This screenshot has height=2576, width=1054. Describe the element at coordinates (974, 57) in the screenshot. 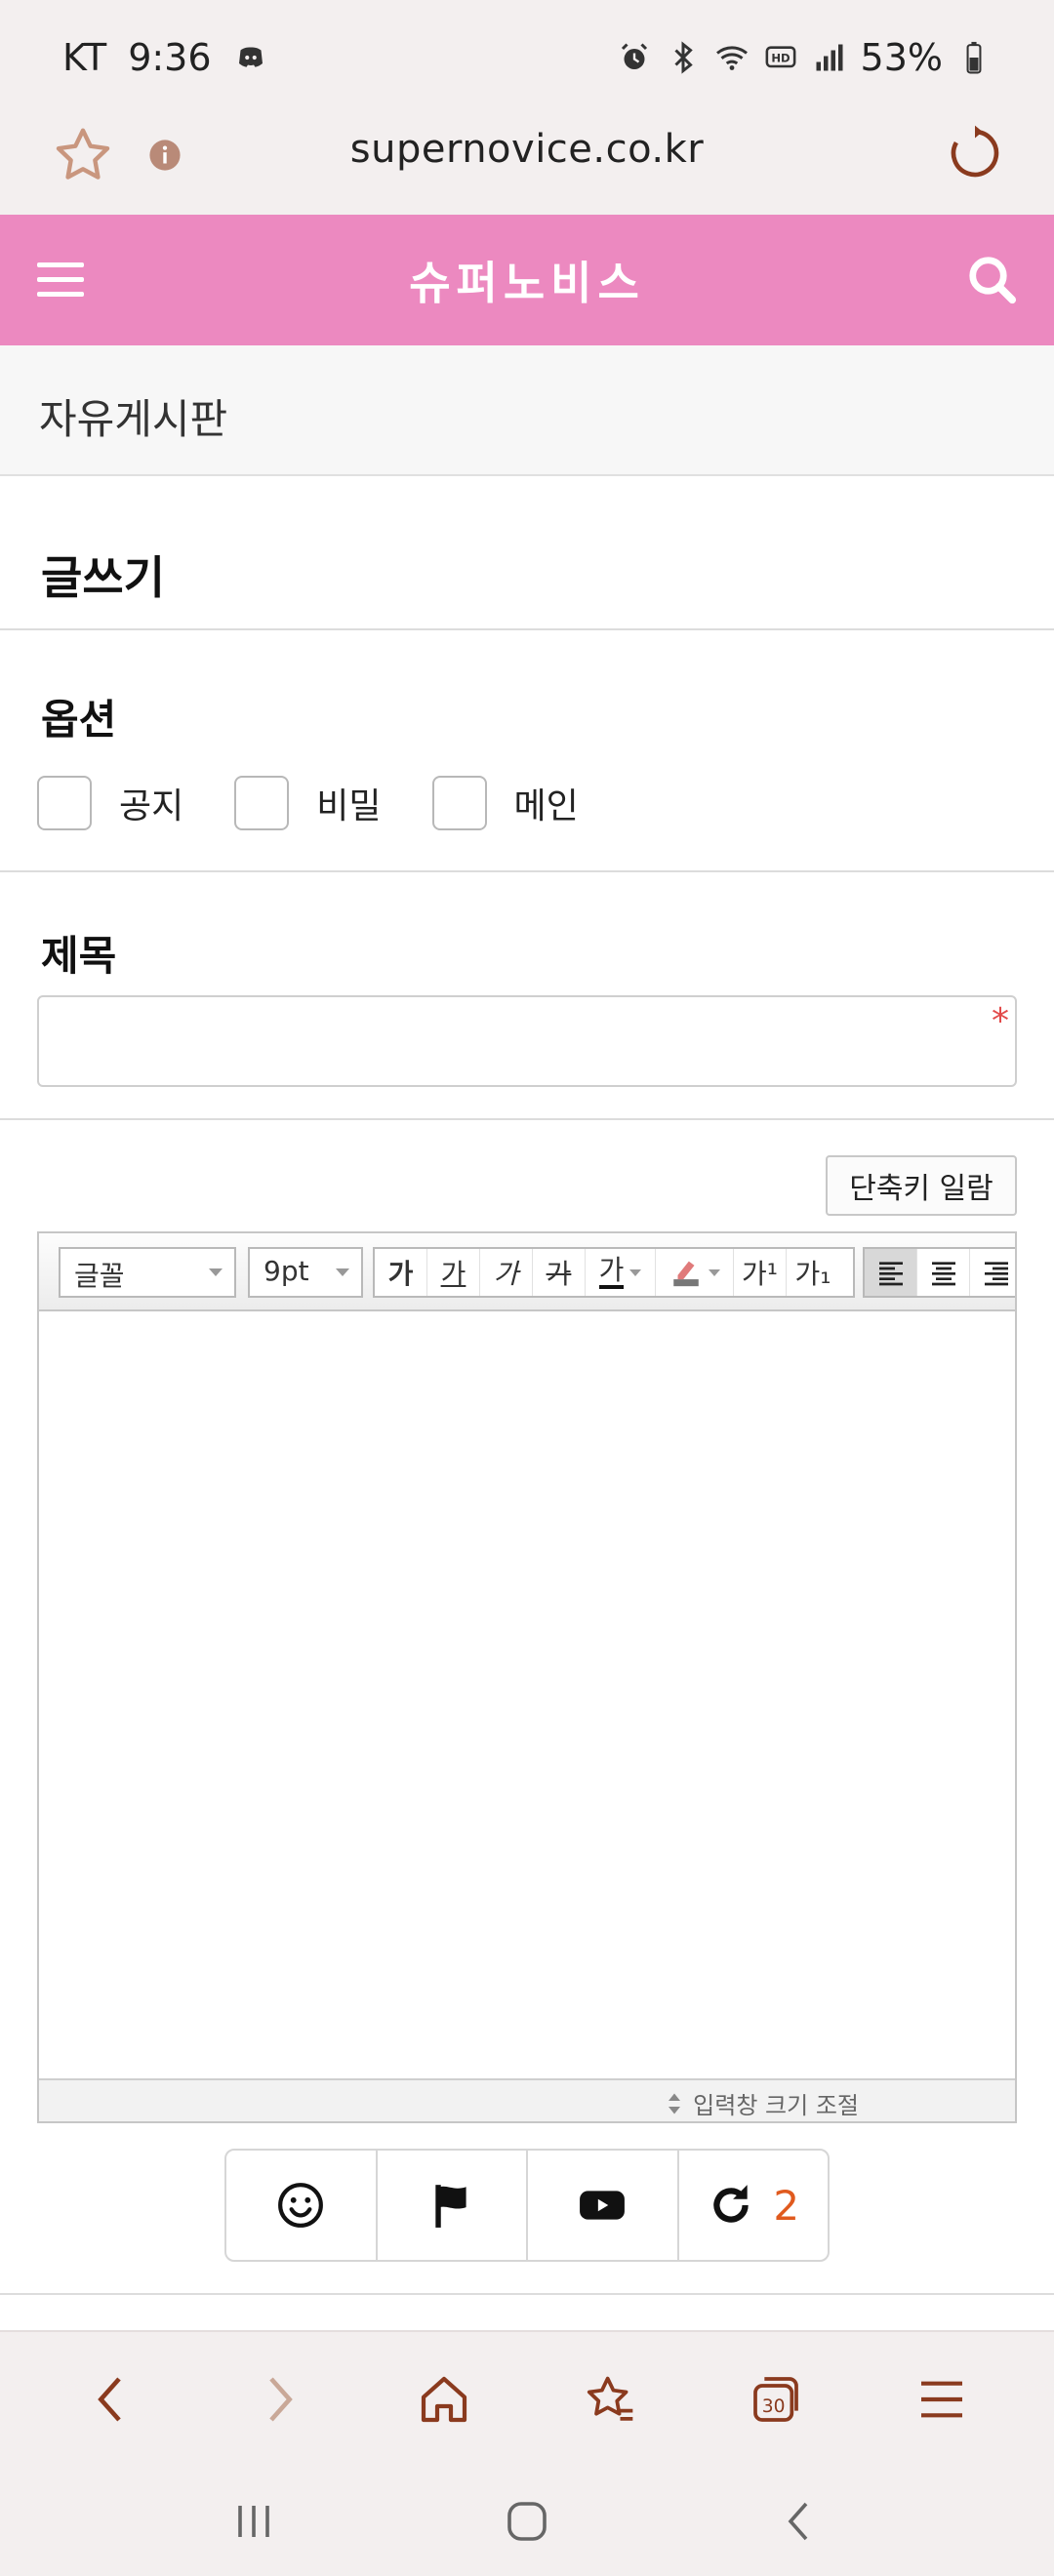

I see `battery-icon` at that location.